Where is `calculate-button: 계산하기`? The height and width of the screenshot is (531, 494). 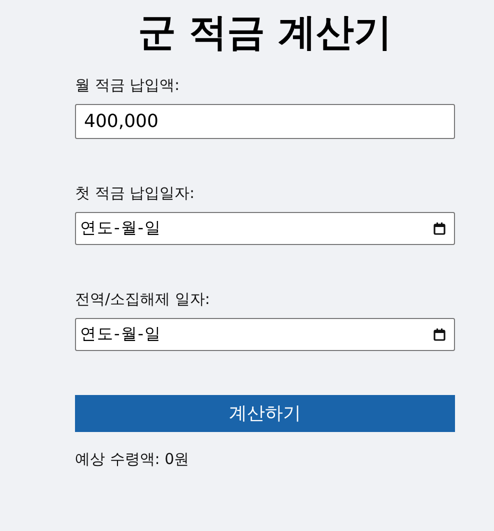 calculate-button: 계산하기 is located at coordinates (265, 413).